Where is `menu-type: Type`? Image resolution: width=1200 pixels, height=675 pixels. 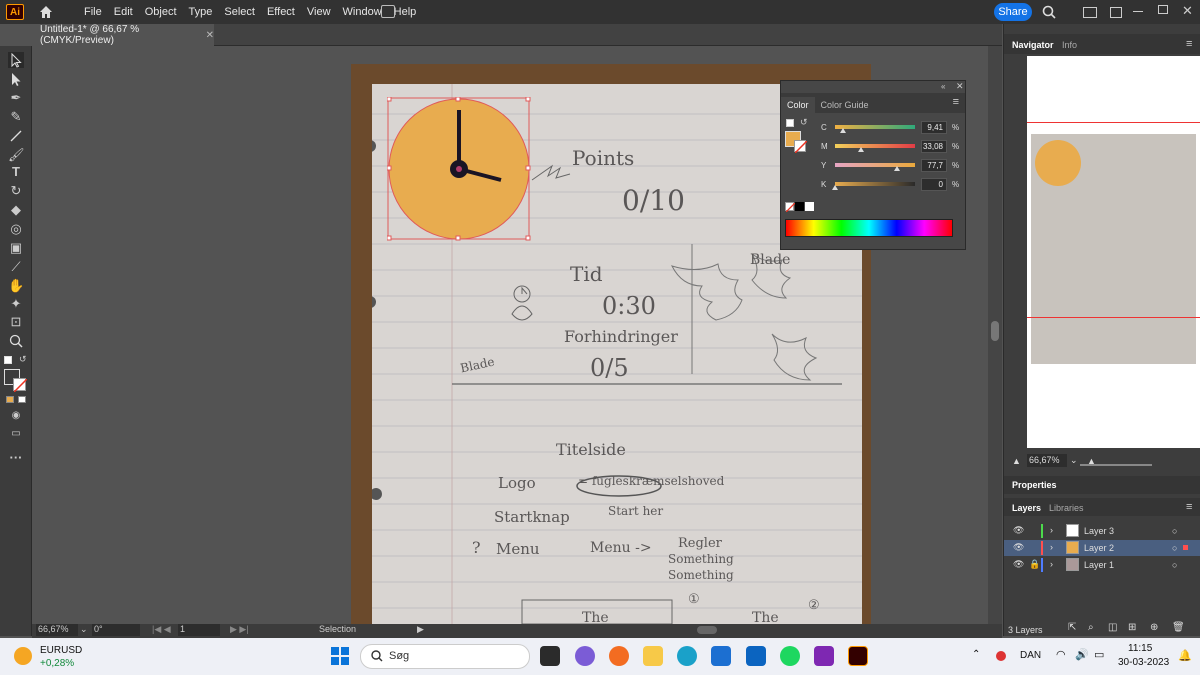
menu-type: Type is located at coordinates (201, 12).